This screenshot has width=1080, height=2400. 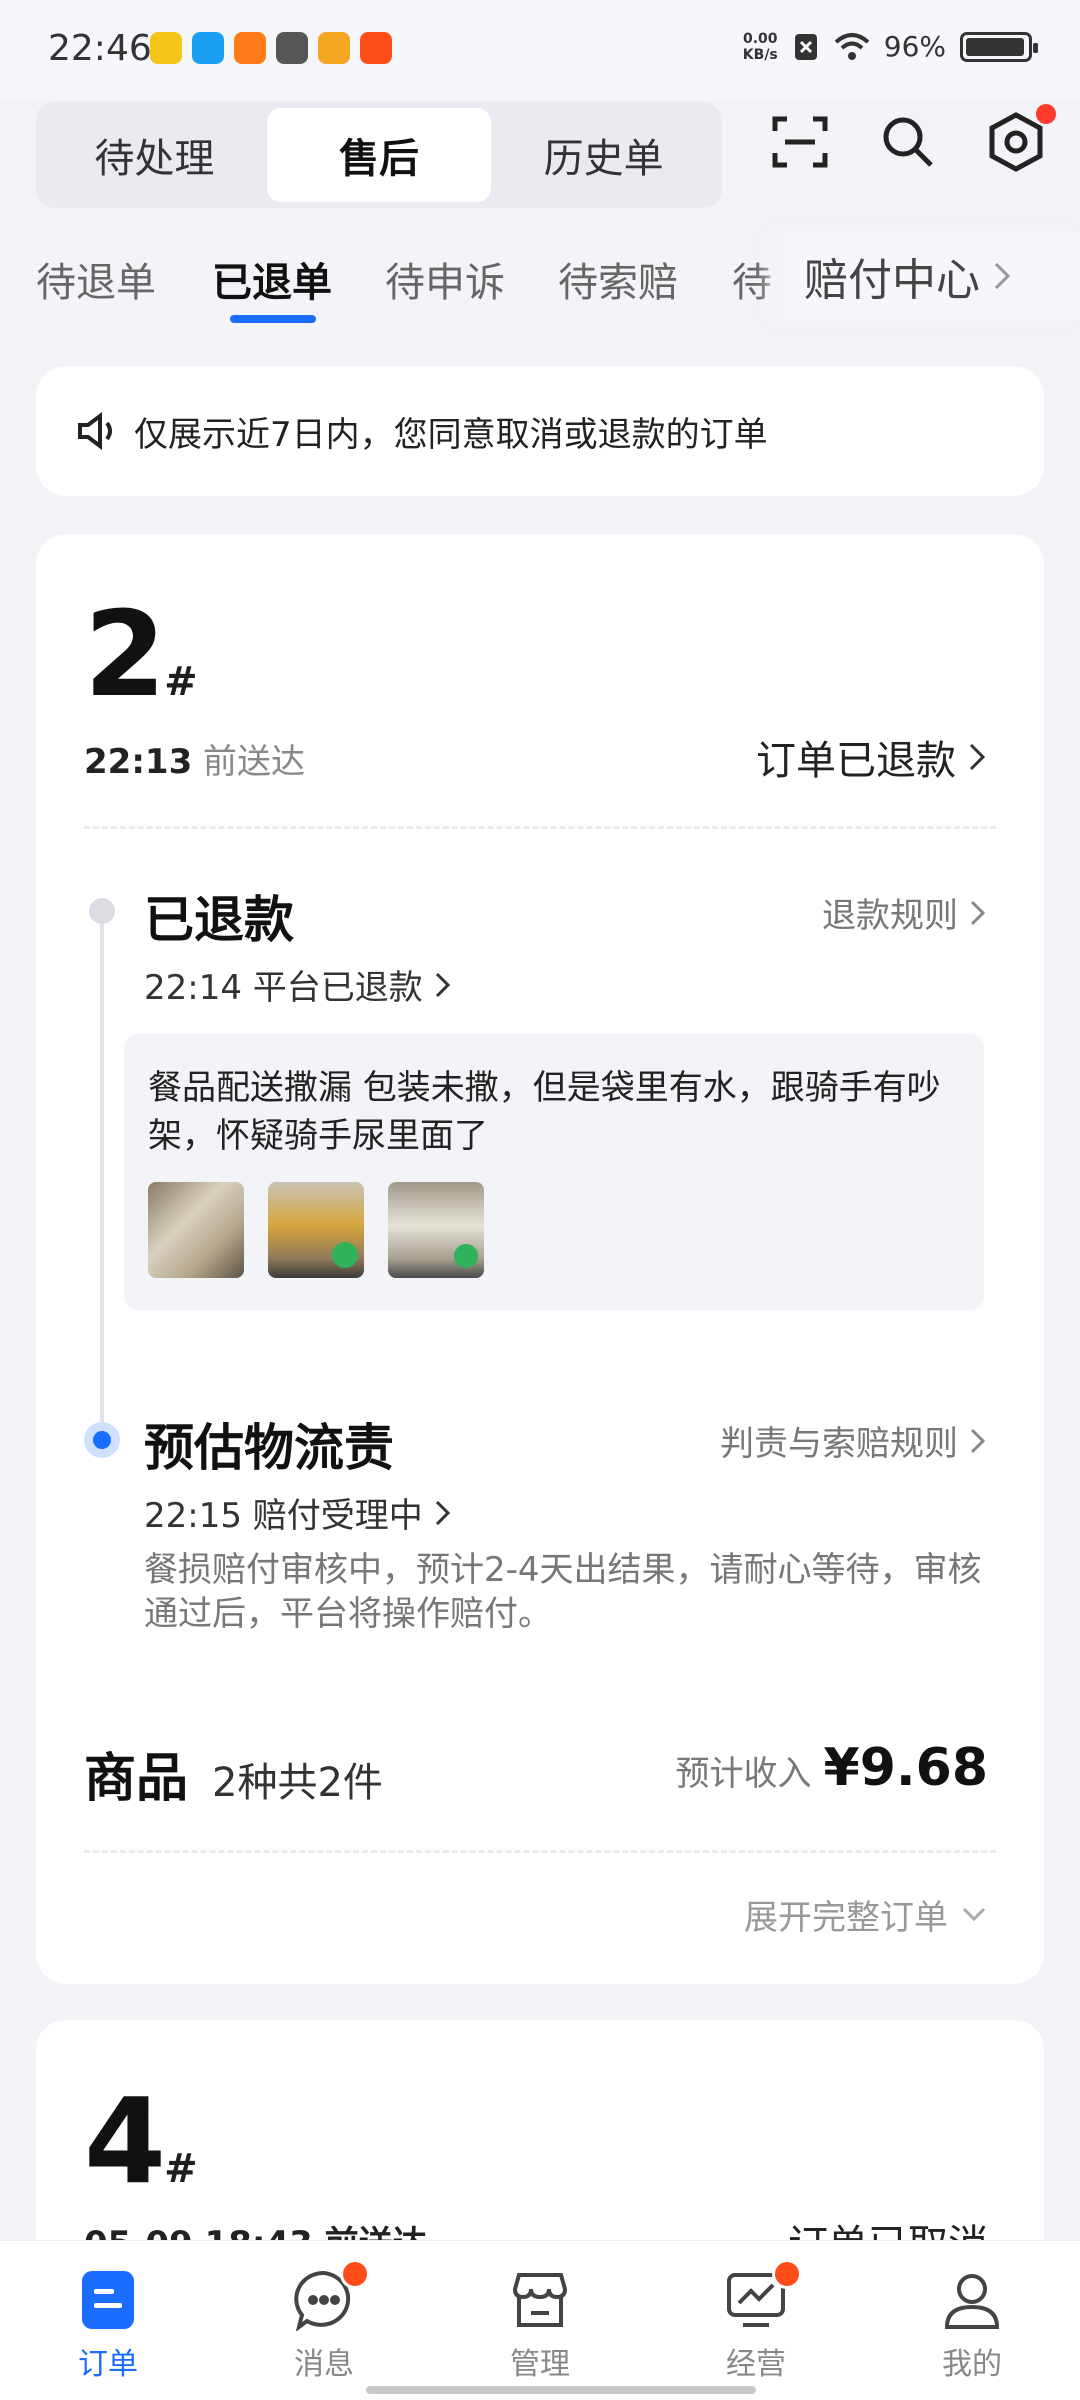 I want to click on status-bar: 22:46 0.00 KB/s 96%, so click(x=540, y=50).